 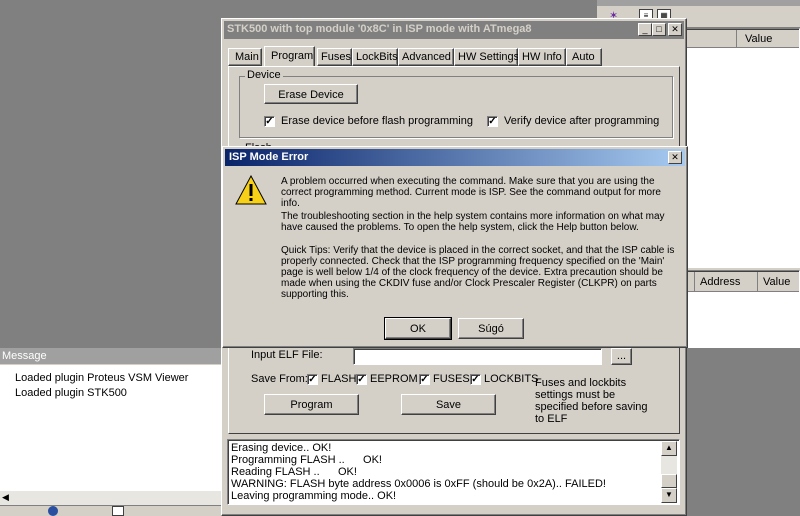 I want to click on message-hscrollbar: ◀, so click(x=111, y=498).